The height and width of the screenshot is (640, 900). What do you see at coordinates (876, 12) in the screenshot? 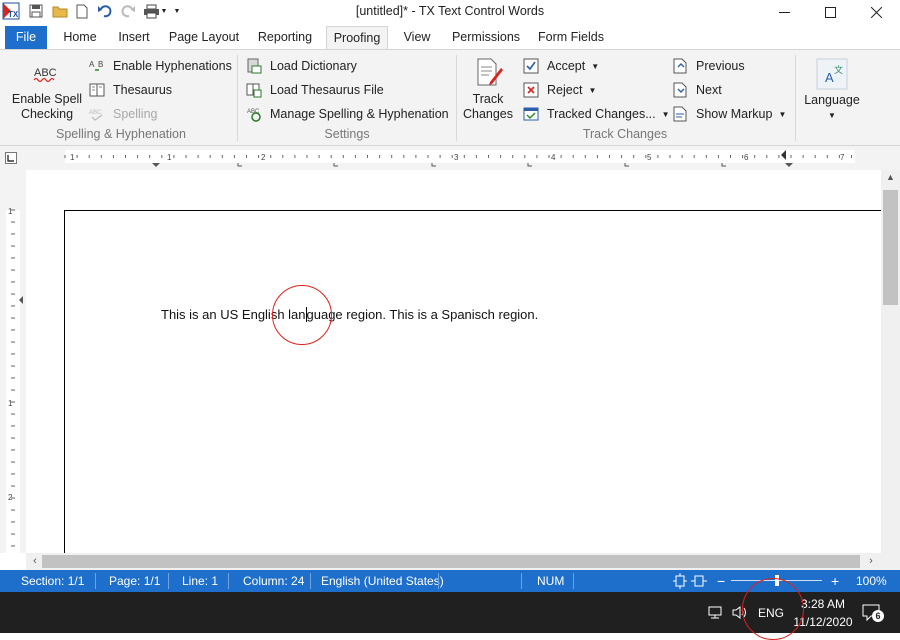
I see `close-button` at bounding box center [876, 12].